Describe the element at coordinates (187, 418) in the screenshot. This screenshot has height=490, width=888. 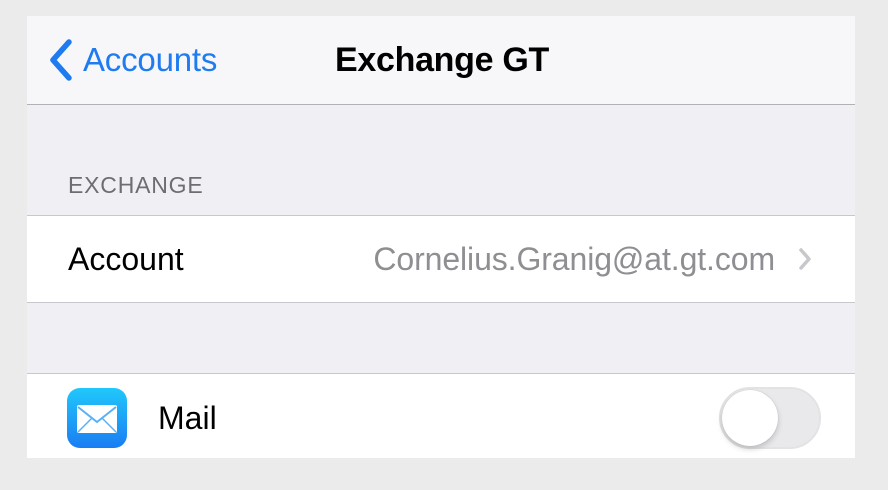
I see `mail-label: Mail` at that location.